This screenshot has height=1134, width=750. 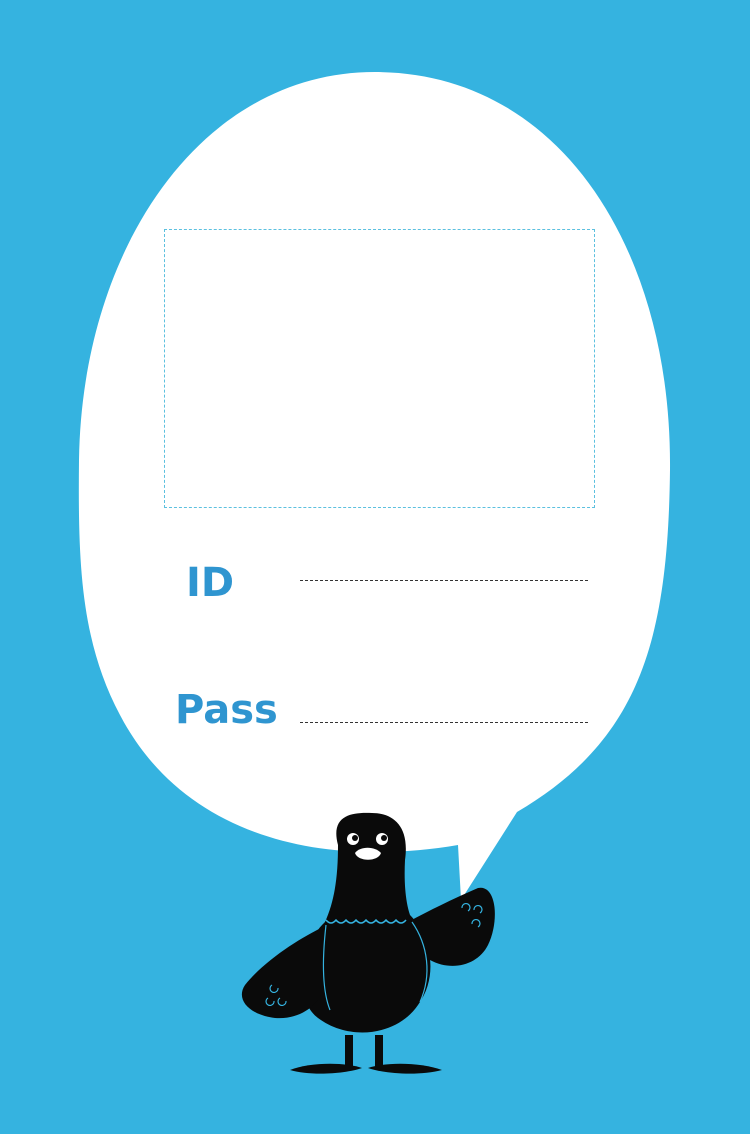 What do you see at coordinates (226, 710) in the screenshot?
I see `pass-label: Pass` at bounding box center [226, 710].